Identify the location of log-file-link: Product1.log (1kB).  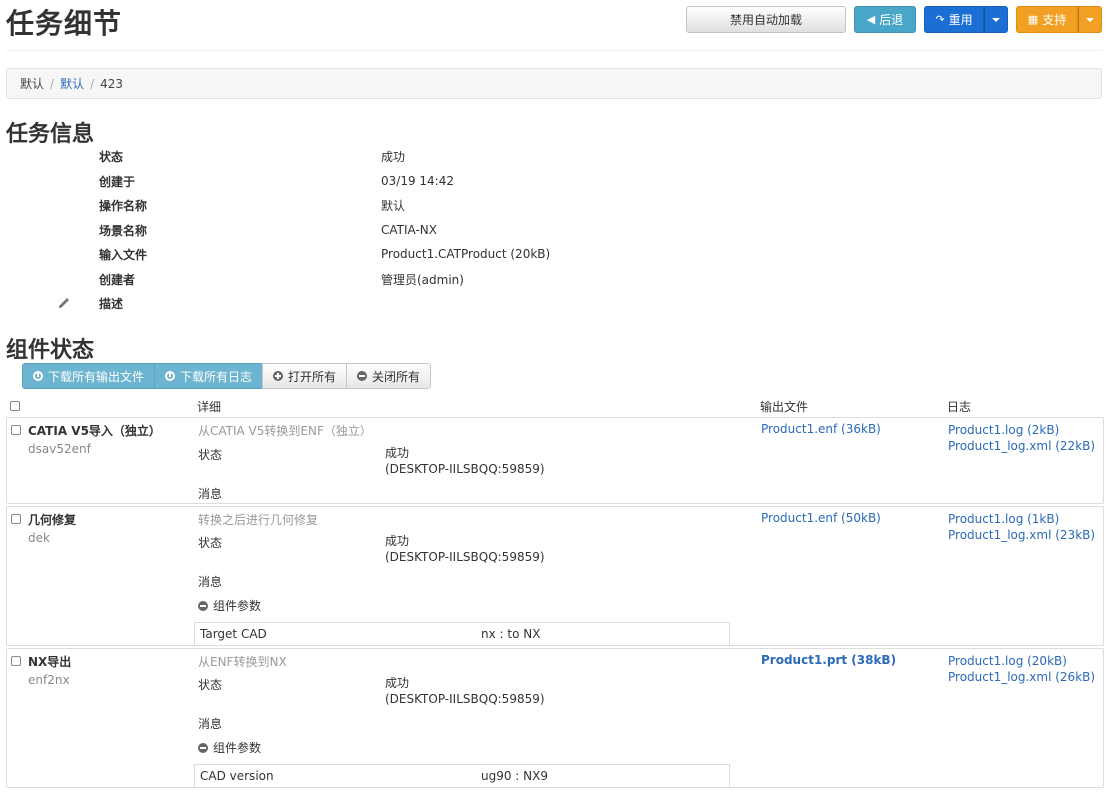
(1003, 519).